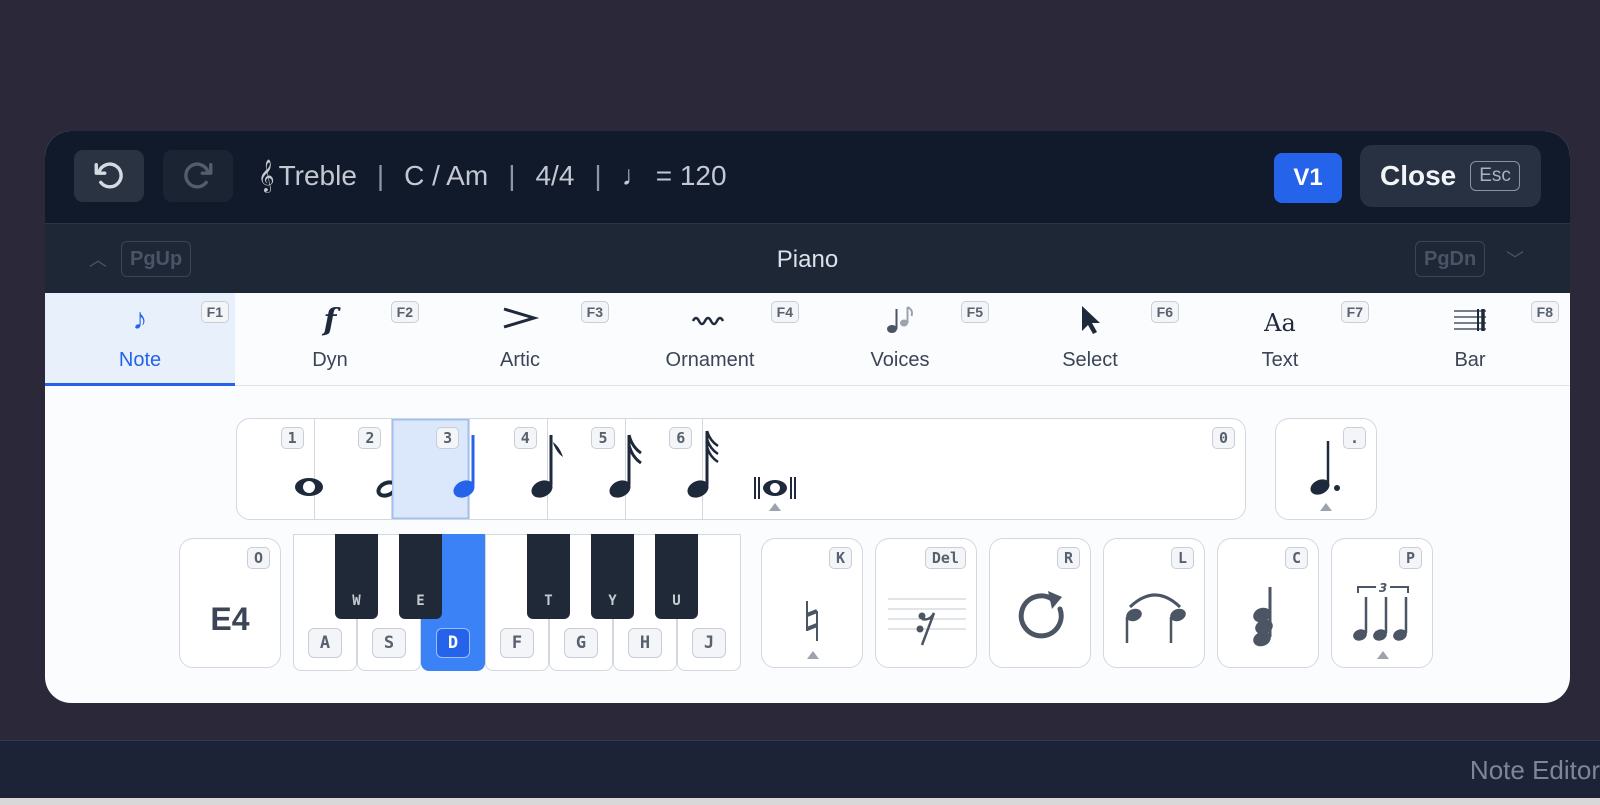  Describe the element at coordinates (1354, 438) in the screenshot. I see `key-hint: .` at that location.